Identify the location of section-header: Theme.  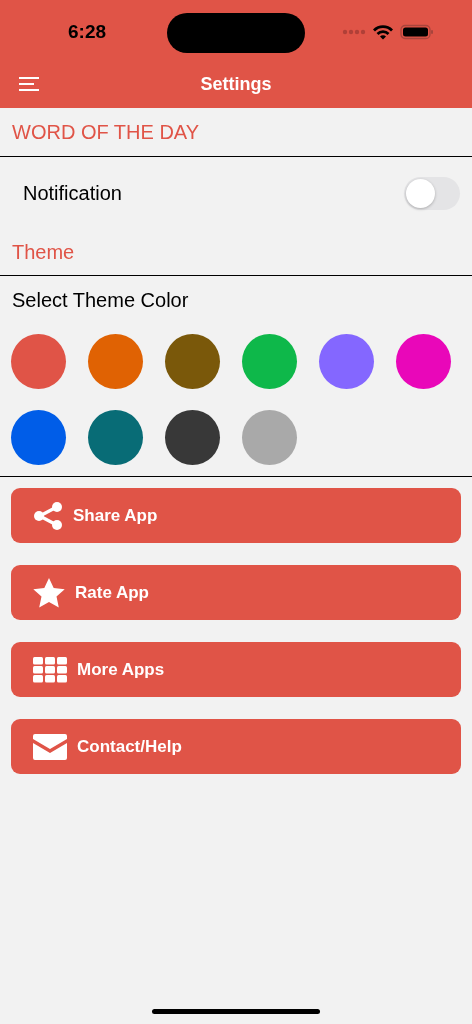
(236, 252).